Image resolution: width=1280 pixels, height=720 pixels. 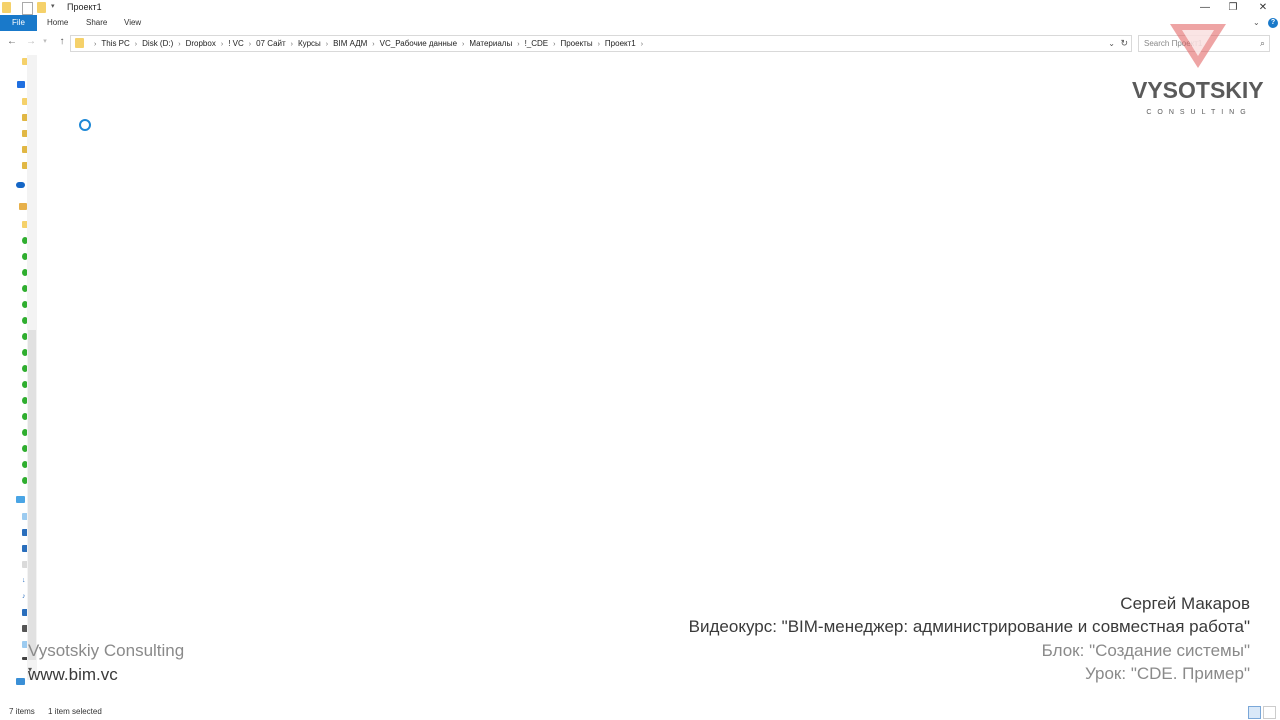 What do you see at coordinates (62, 42) in the screenshot?
I see `up-button: ↑` at bounding box center [62, 42].